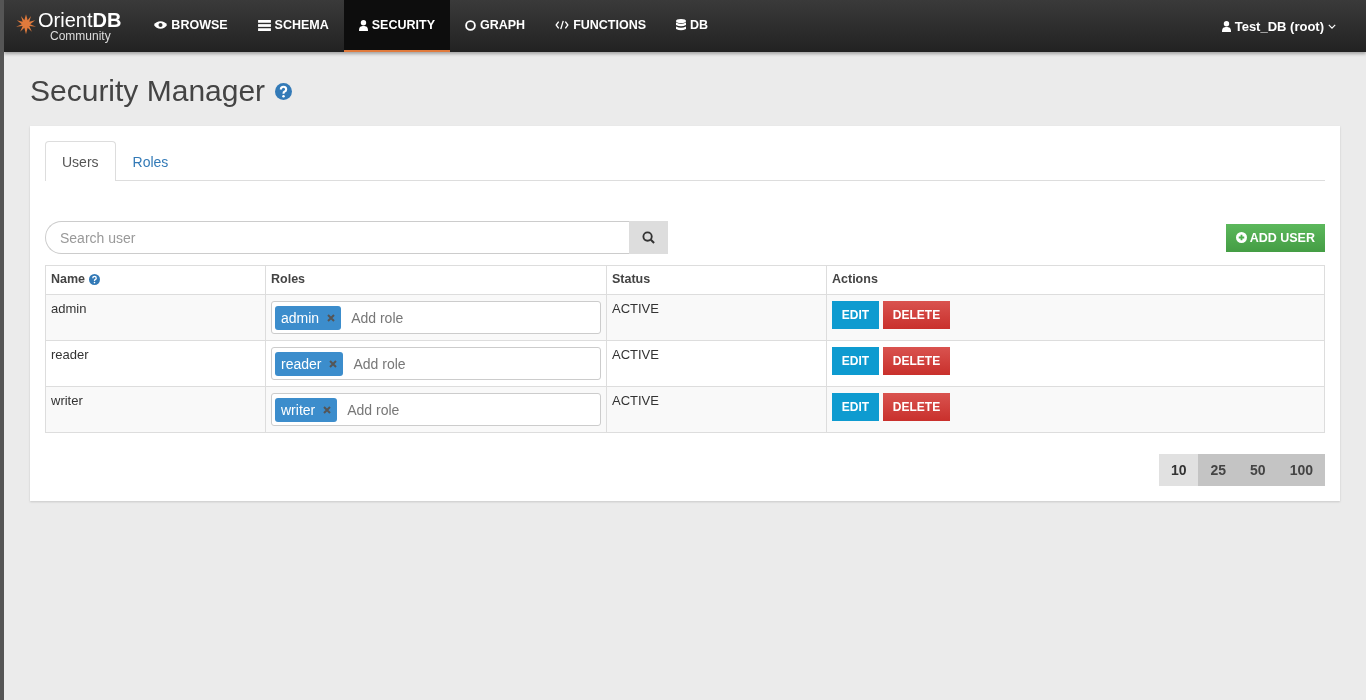 The height and width of the screenshot is (700, 1366). What do you see at coordinates (1178, 470) in the screenshot?
I see `page-size-button: 10` at bounding box center [1178, 470].